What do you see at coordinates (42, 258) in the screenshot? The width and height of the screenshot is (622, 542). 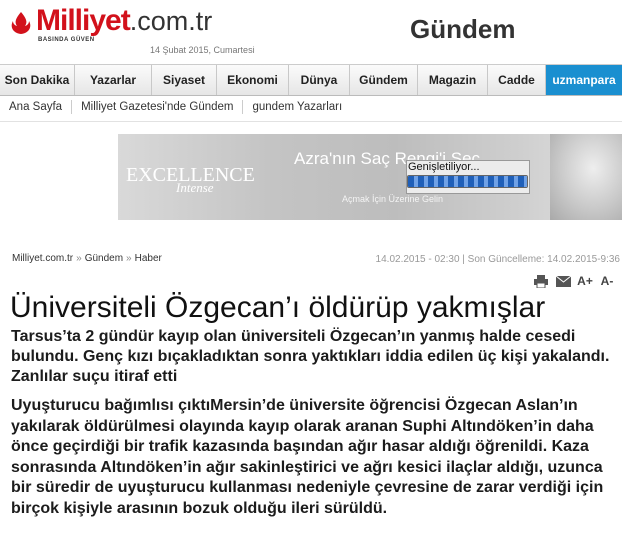 I see `breadcrumb-site: Milliyet.com.tr` at bounding box center [42, 258].